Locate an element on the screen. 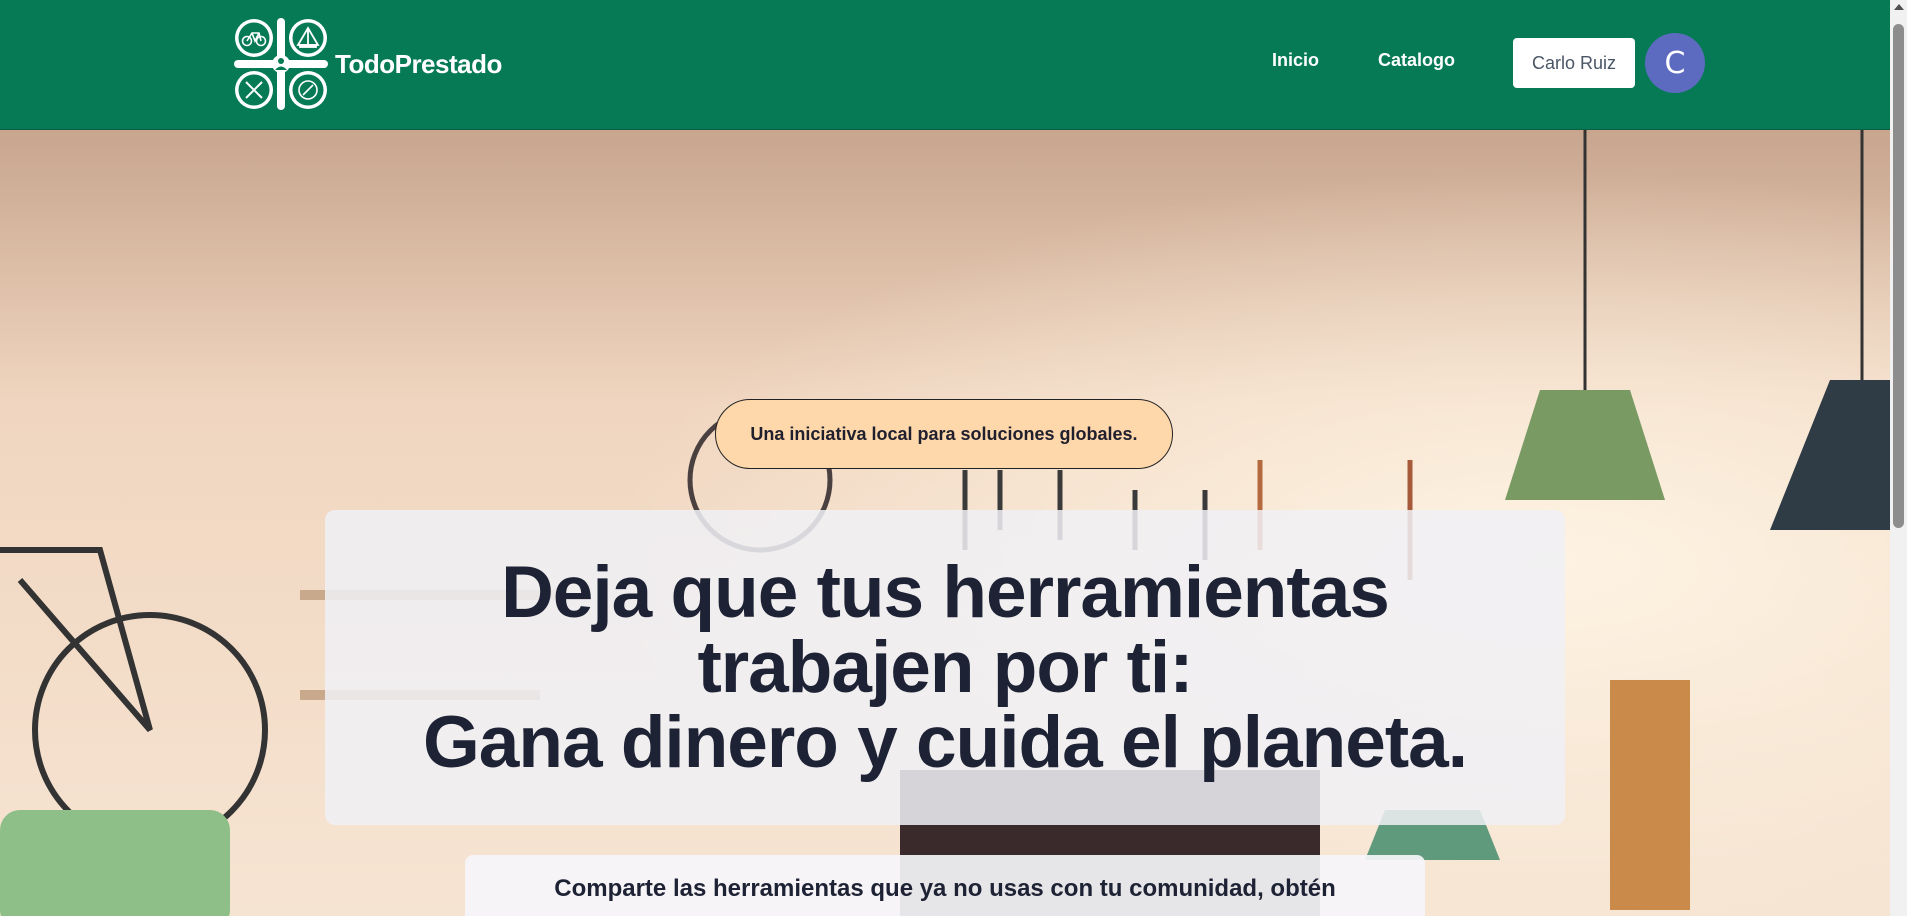  brand-name: TodoPrestado is located at coordinates (418, 63).